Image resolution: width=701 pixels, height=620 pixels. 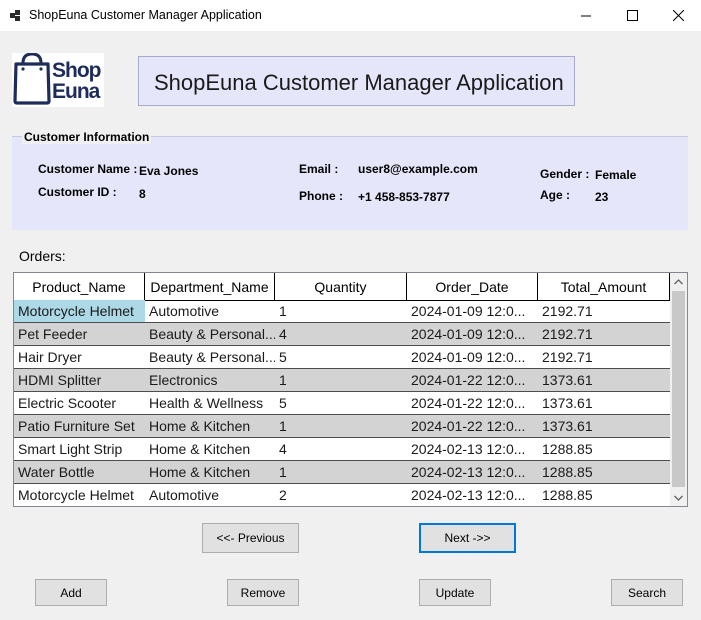 I want to click on scroll-up-button, so click(x=678, y=281).